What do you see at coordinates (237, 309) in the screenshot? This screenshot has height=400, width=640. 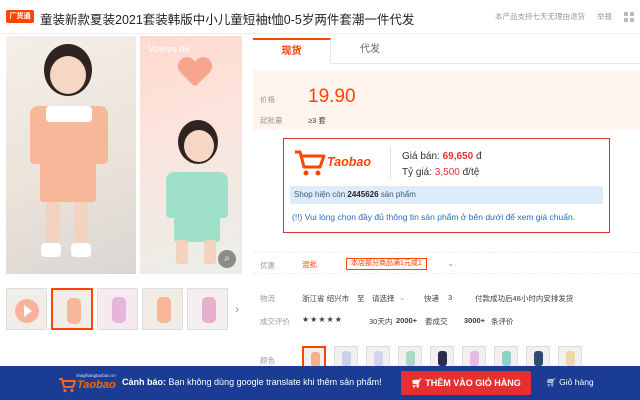 I see `chevron-right-icon: ›` at bounding box center [237, 309].